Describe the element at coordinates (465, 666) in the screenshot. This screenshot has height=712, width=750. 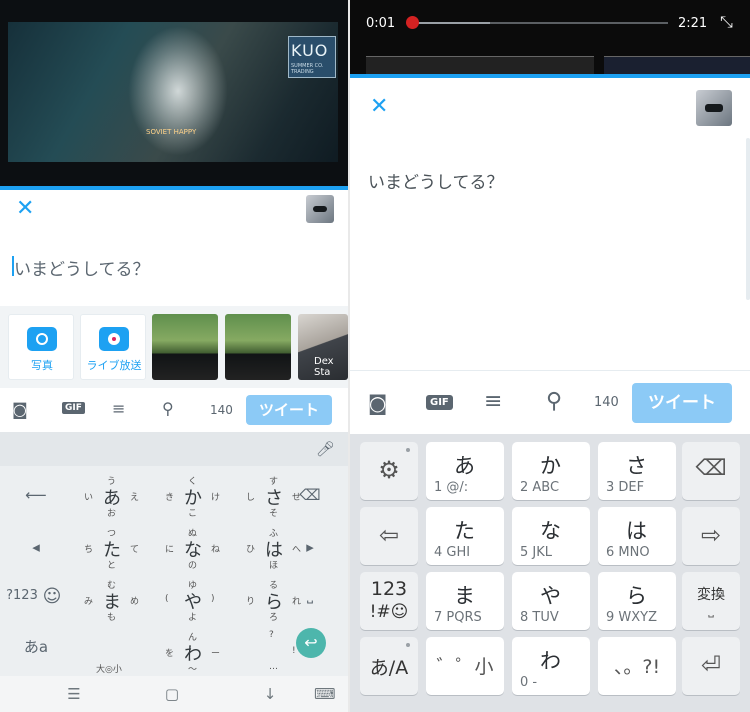
I see `kana-key: ゛゜小` at that location.